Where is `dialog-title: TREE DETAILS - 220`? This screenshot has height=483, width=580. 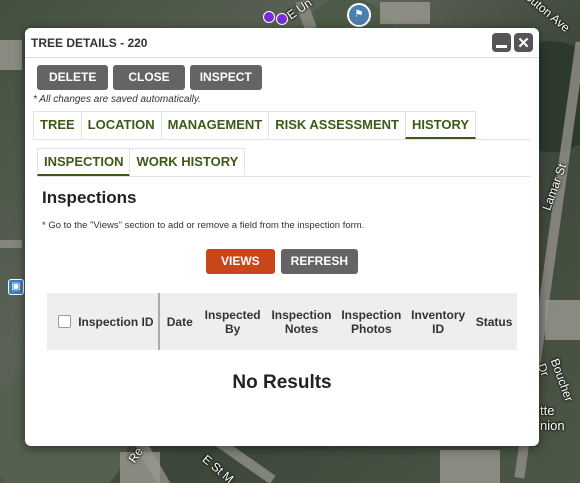
dialog-title: TREE DETAILS - 220 is located at coordinates (89, 42).